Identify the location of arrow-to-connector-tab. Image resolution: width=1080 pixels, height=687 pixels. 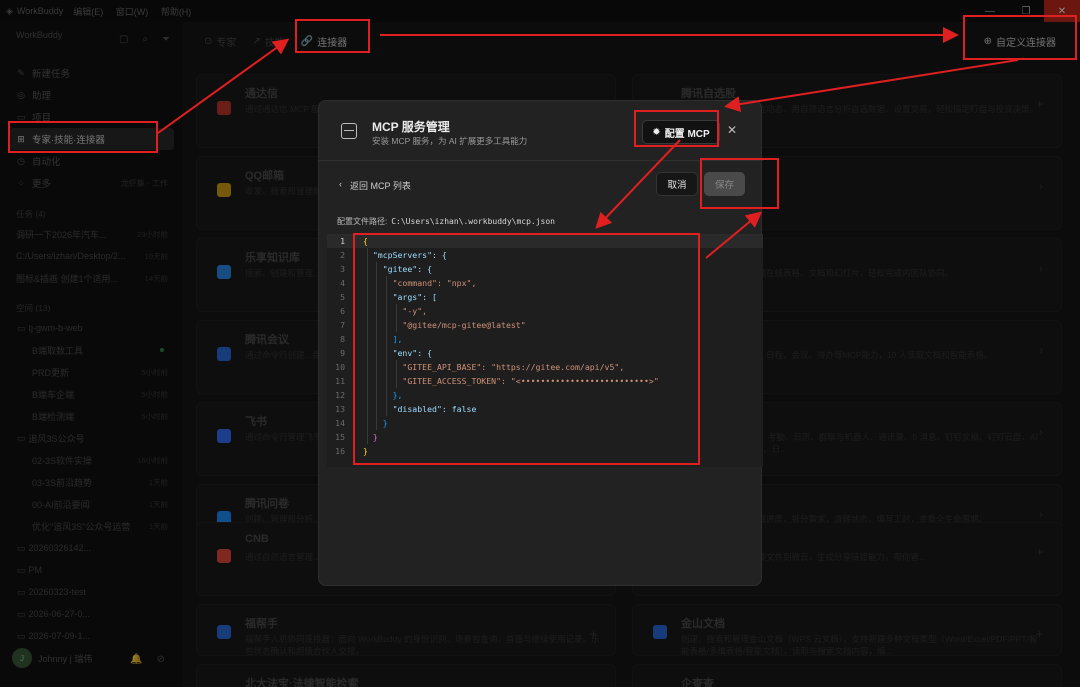
(223, 86).